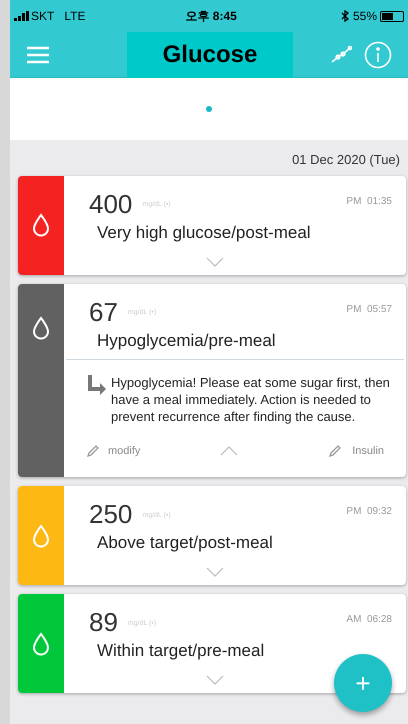  What do you see at coordinates (186, 341) in the screenshot?
I see `reading-label: Hypoglycemia/pre-meal` at bounding box center [186, 341].